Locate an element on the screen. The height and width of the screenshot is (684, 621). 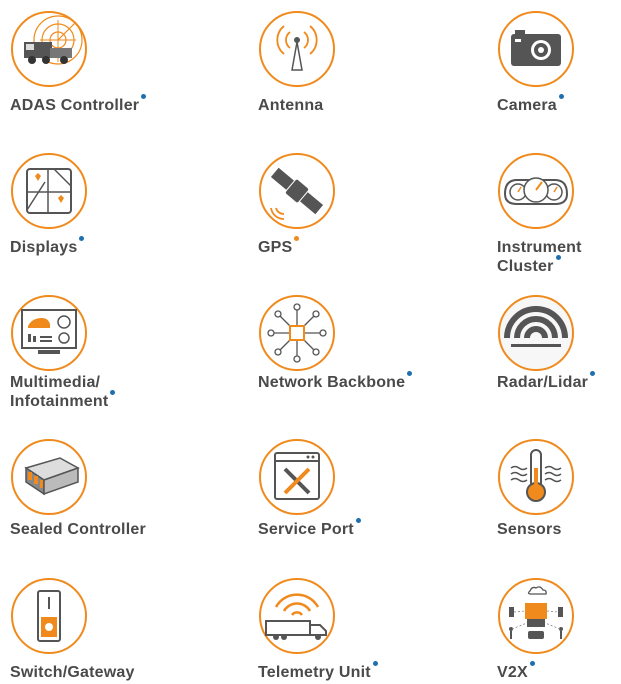
gauges-icon is located at coordinates (536, 191).